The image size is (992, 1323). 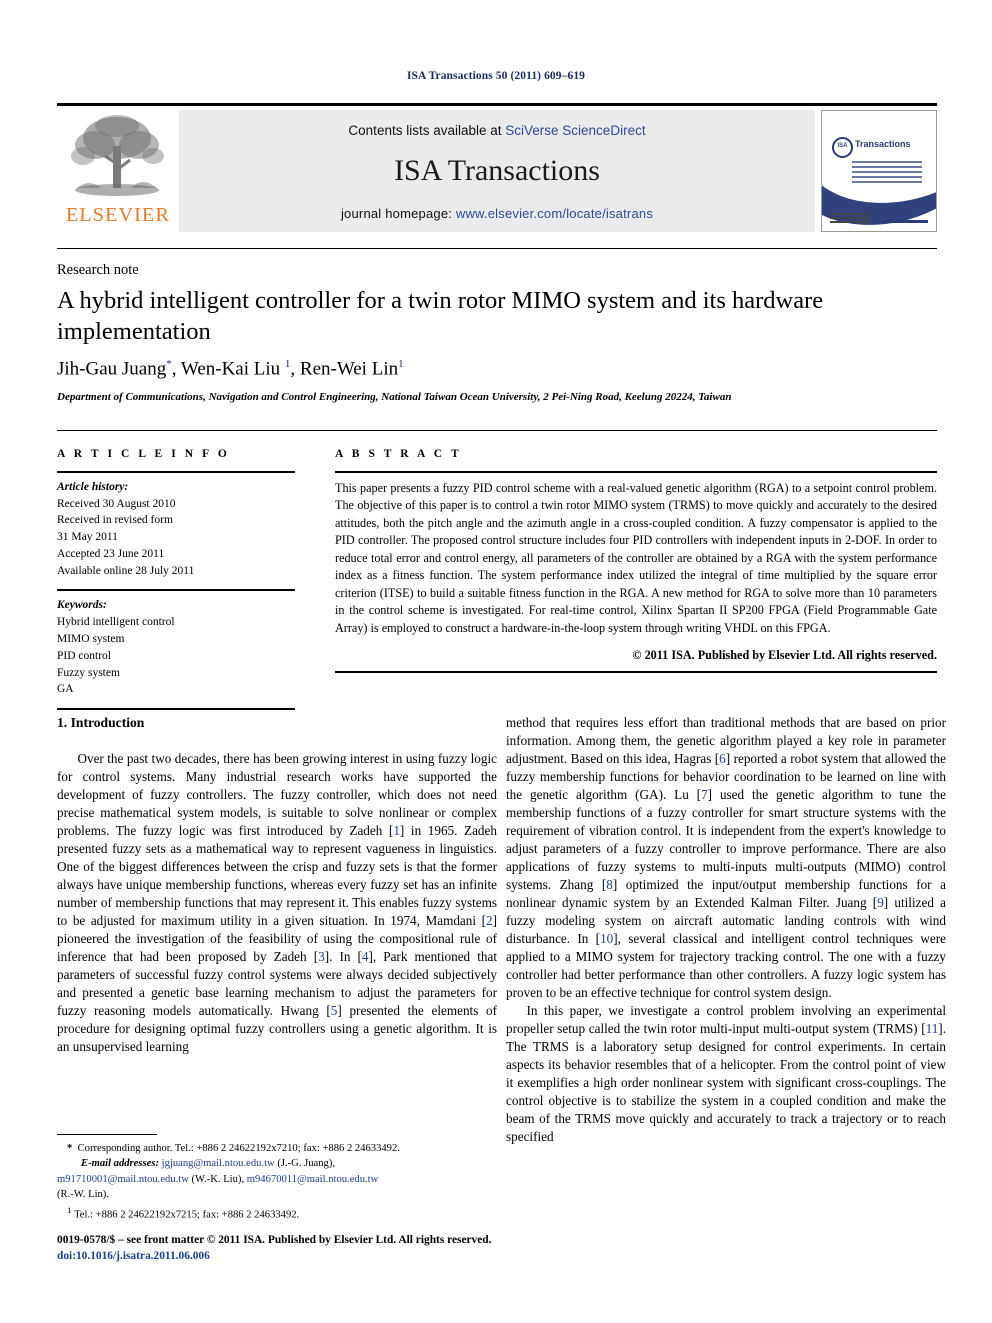 I want to click on running-head: ISA Transactions 50 (2011) 609–619, so click(x=496, y=76).